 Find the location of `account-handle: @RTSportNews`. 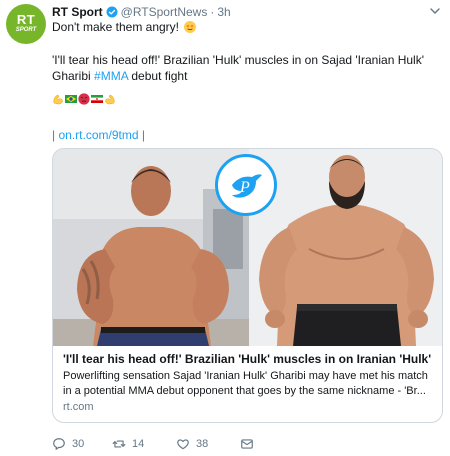

account-handle: @RTSportNews is located at coordinates (164, 12).